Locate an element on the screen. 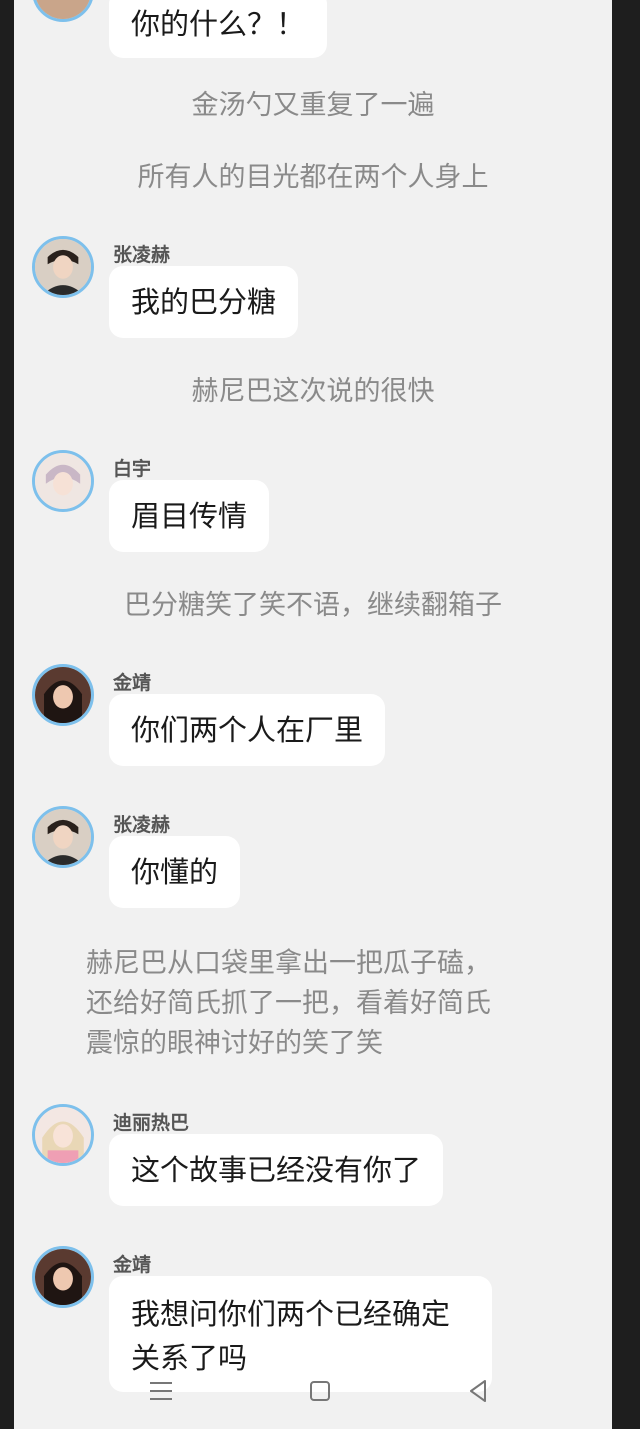 The height and width of the screenshot is (1429, 640). message-bubble: 眉目传情 is located at coordinates (189, 516).